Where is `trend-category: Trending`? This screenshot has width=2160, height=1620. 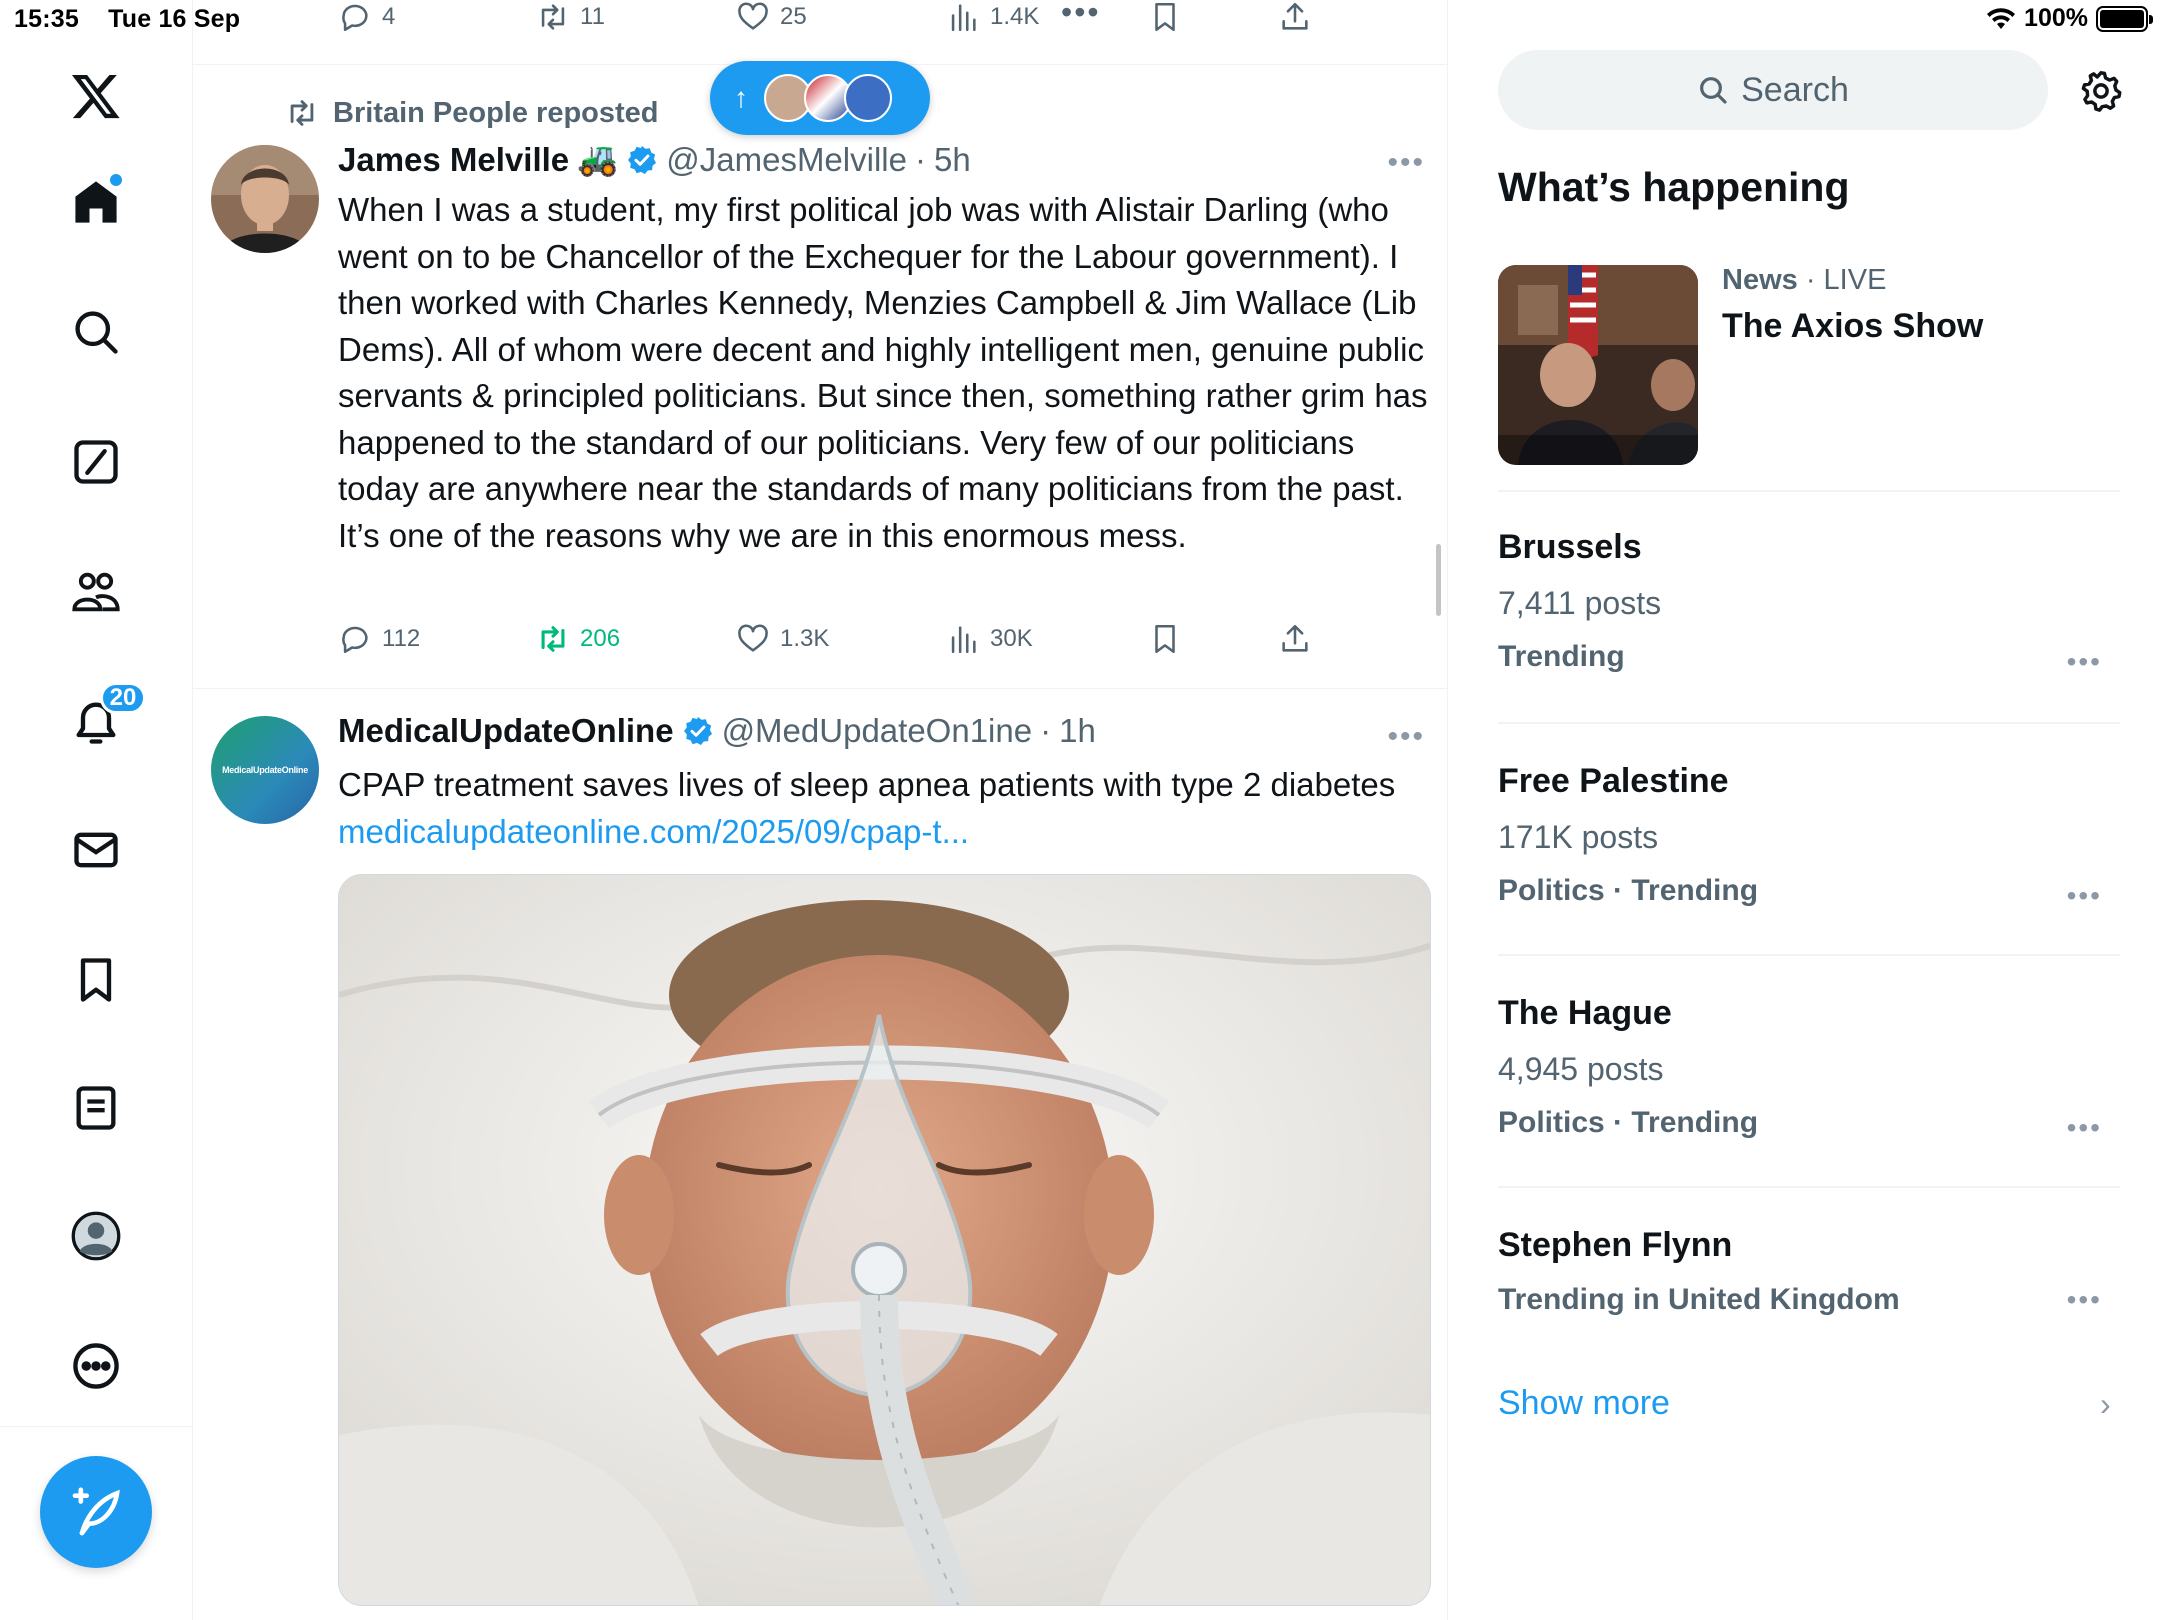 trend-category: Trending is located at coordinates (1561, 656).